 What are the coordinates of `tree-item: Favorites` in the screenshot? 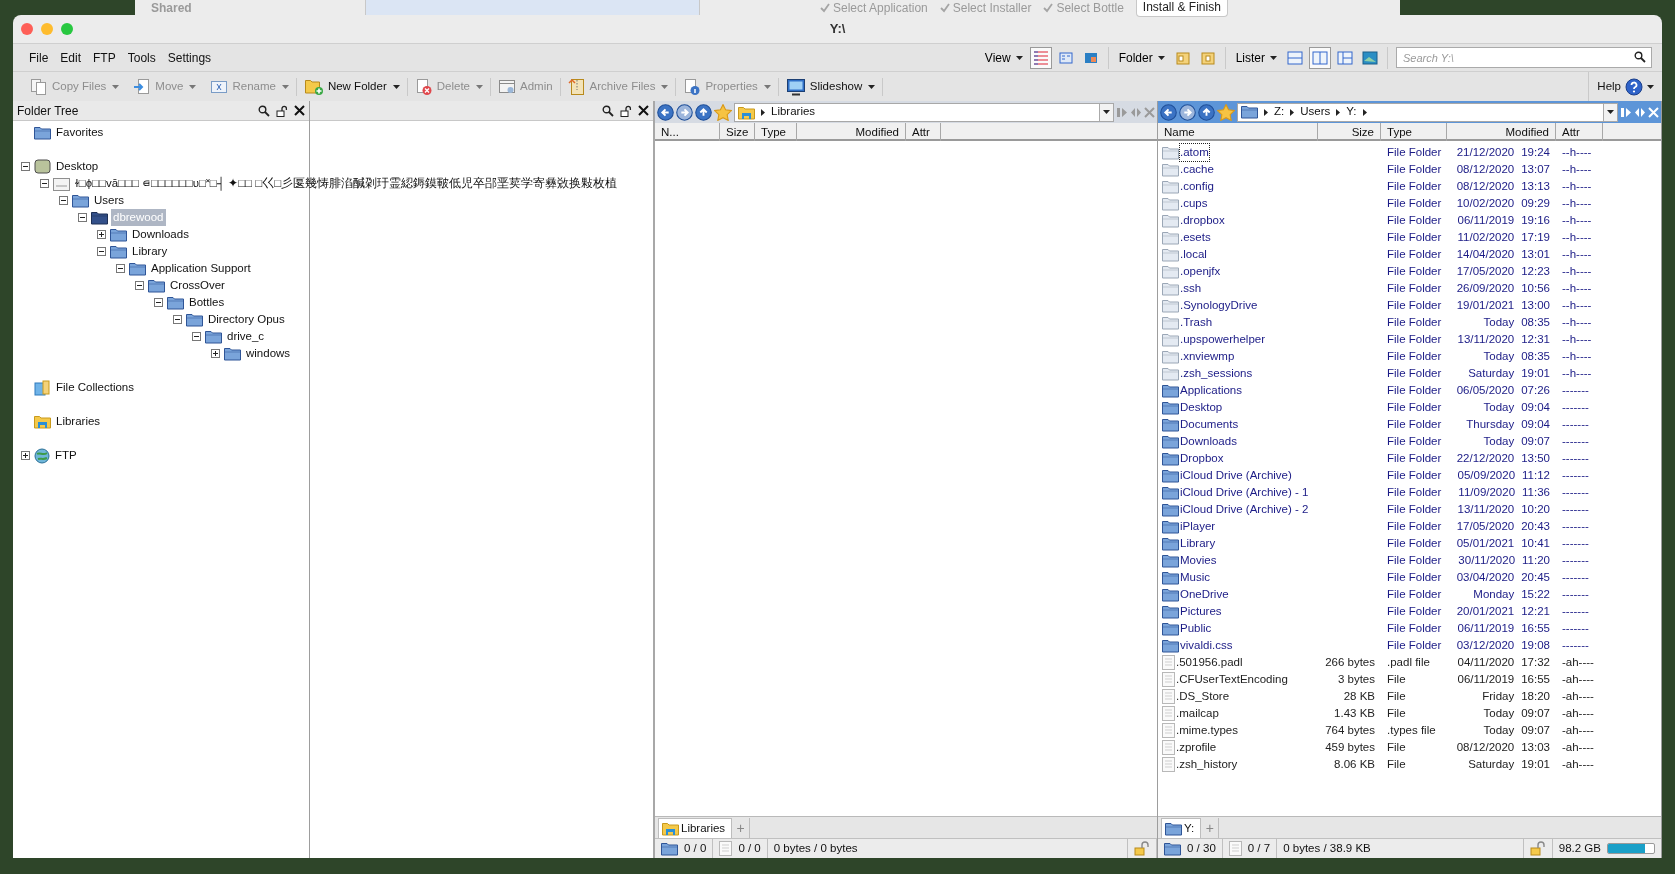 It's located at (80, 132).